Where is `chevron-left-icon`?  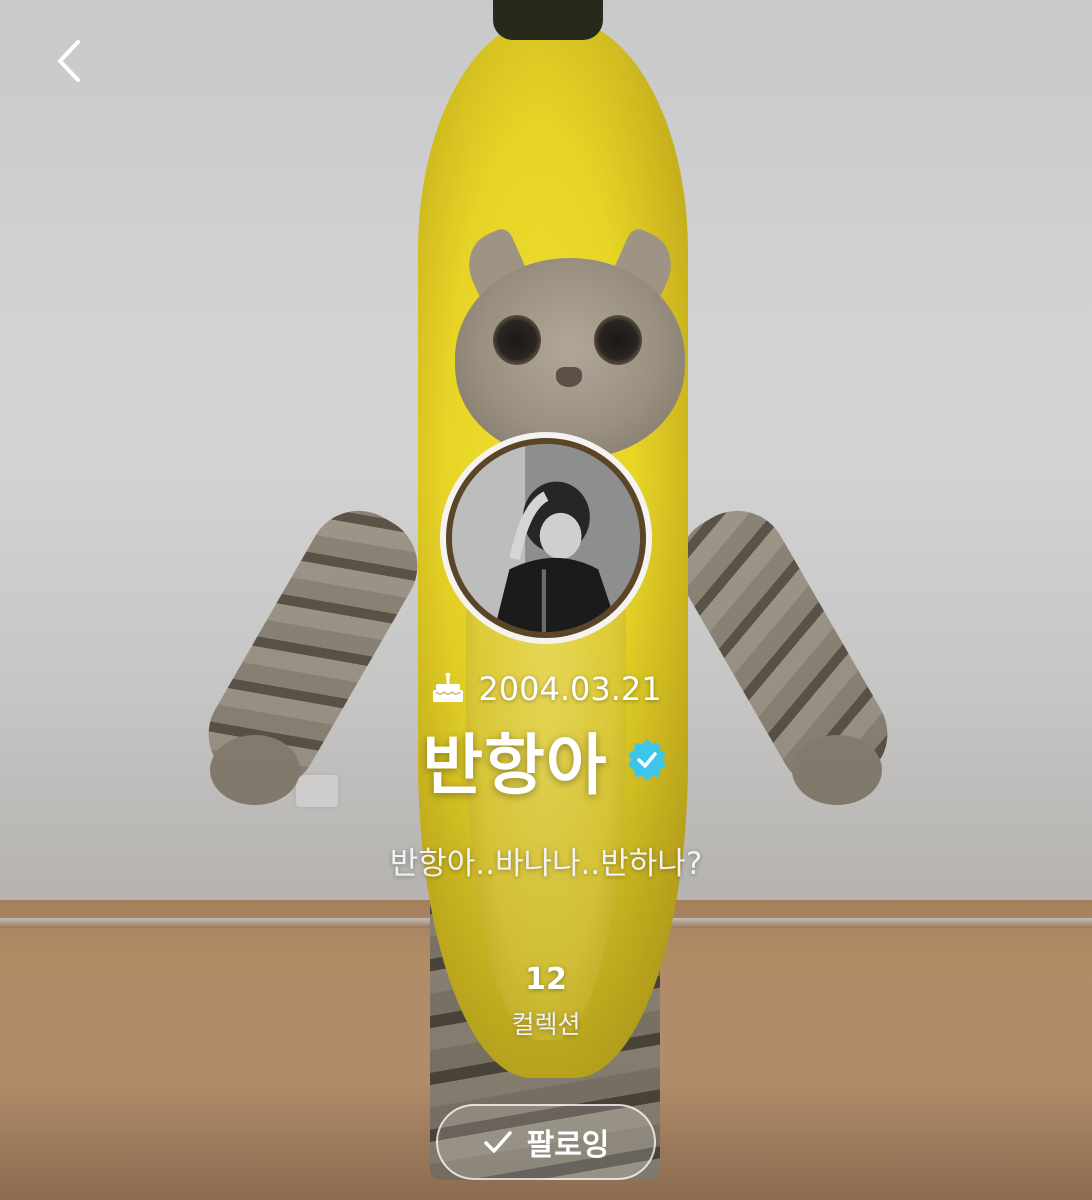 chevron-left-icon is located at coordinates (69, 61).